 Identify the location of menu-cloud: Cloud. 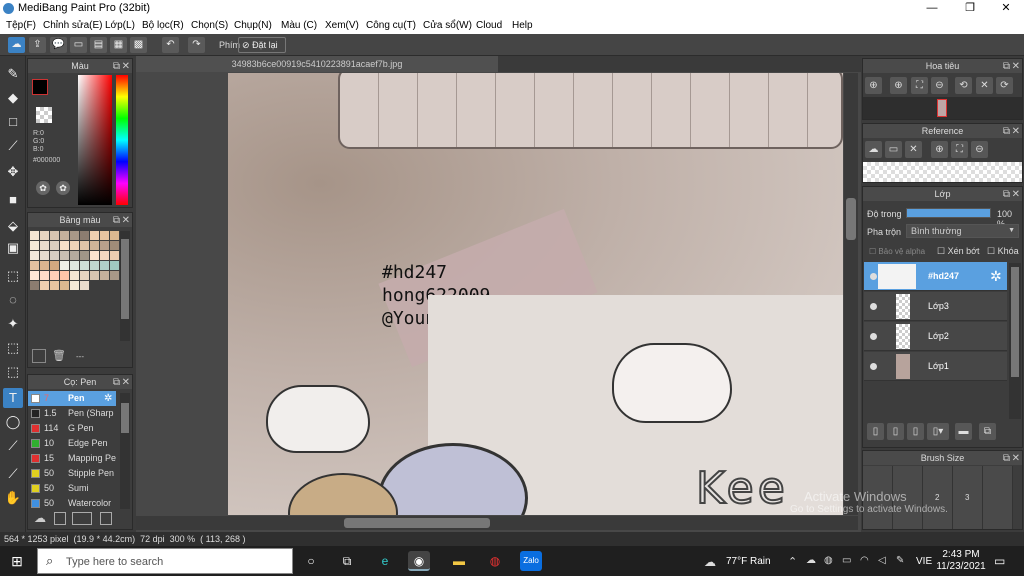
(489, 25).